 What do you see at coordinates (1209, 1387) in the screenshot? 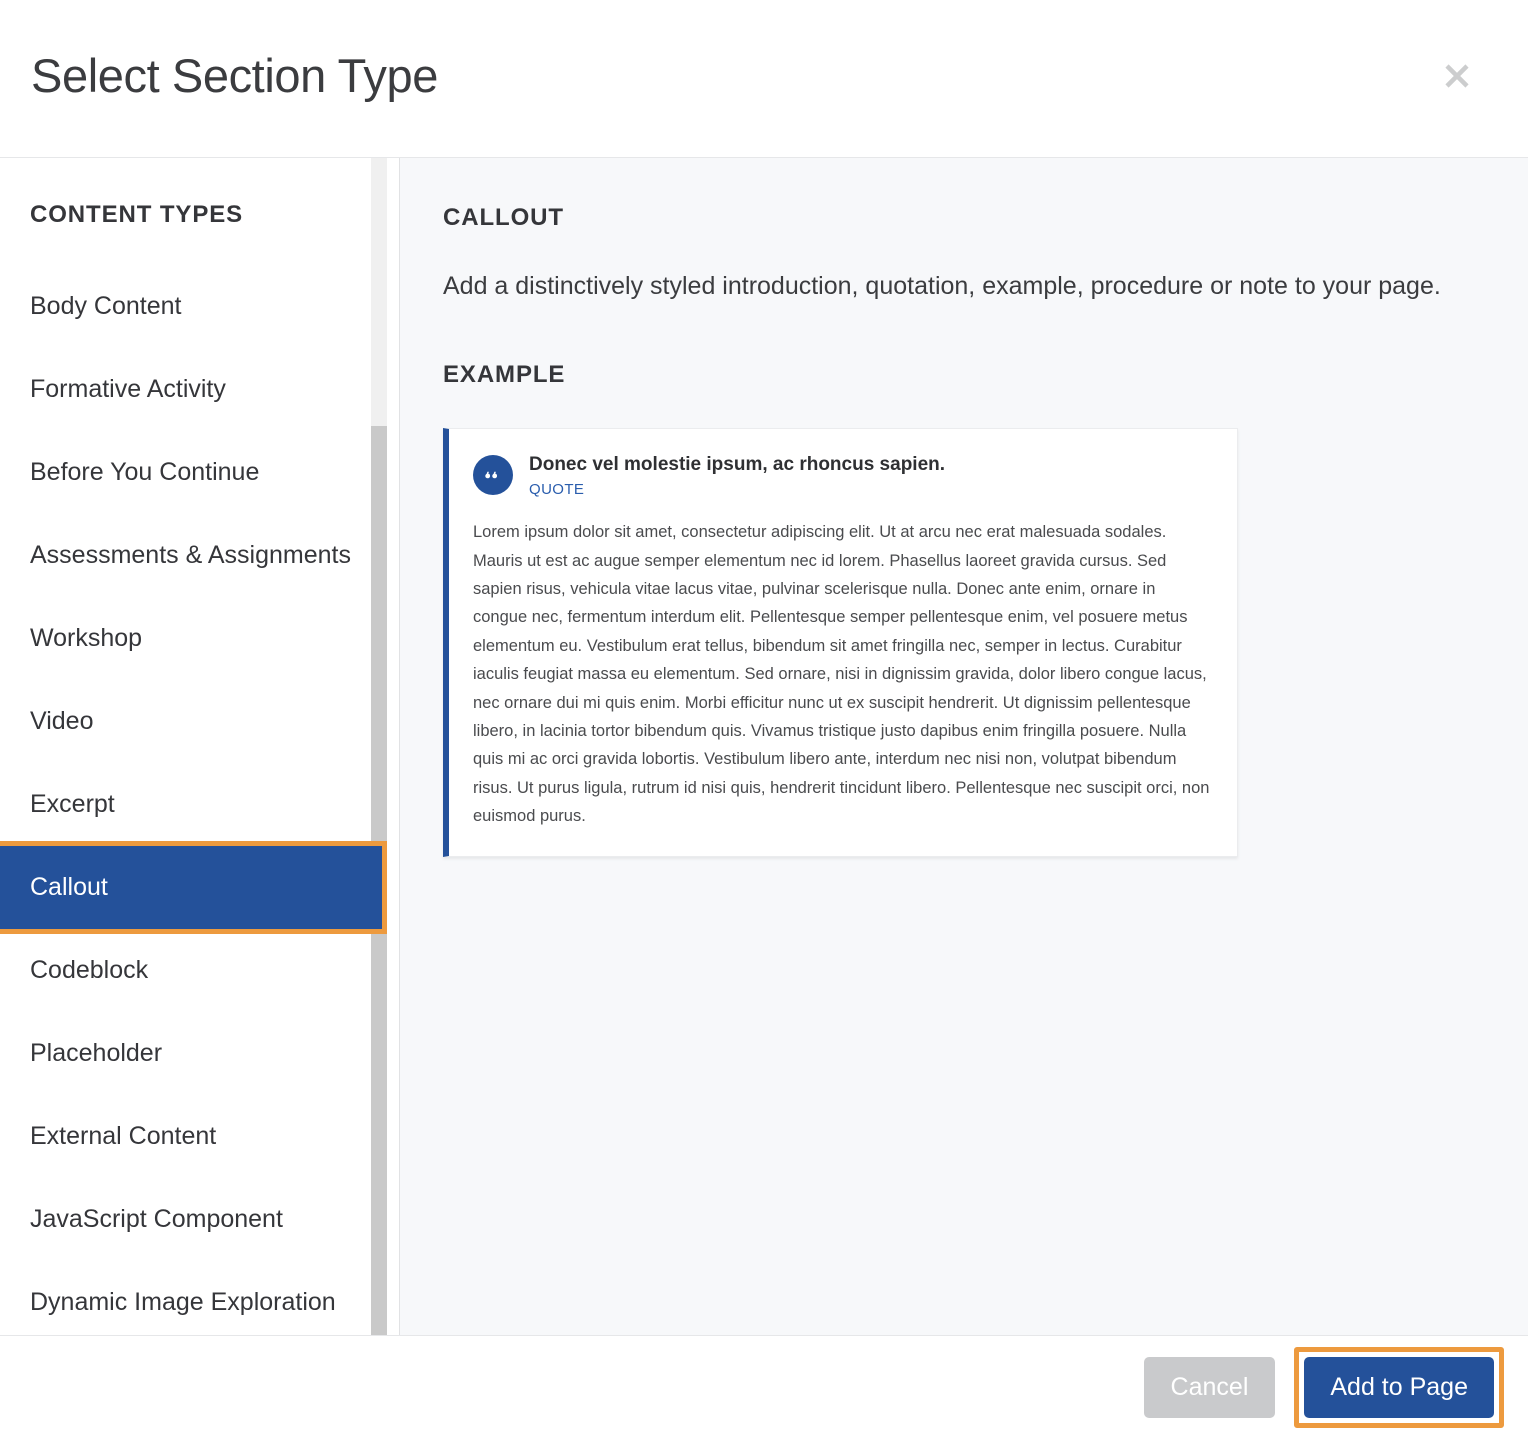
I see `cancel-button: Cancel` at bounding box center [1209, 1387].